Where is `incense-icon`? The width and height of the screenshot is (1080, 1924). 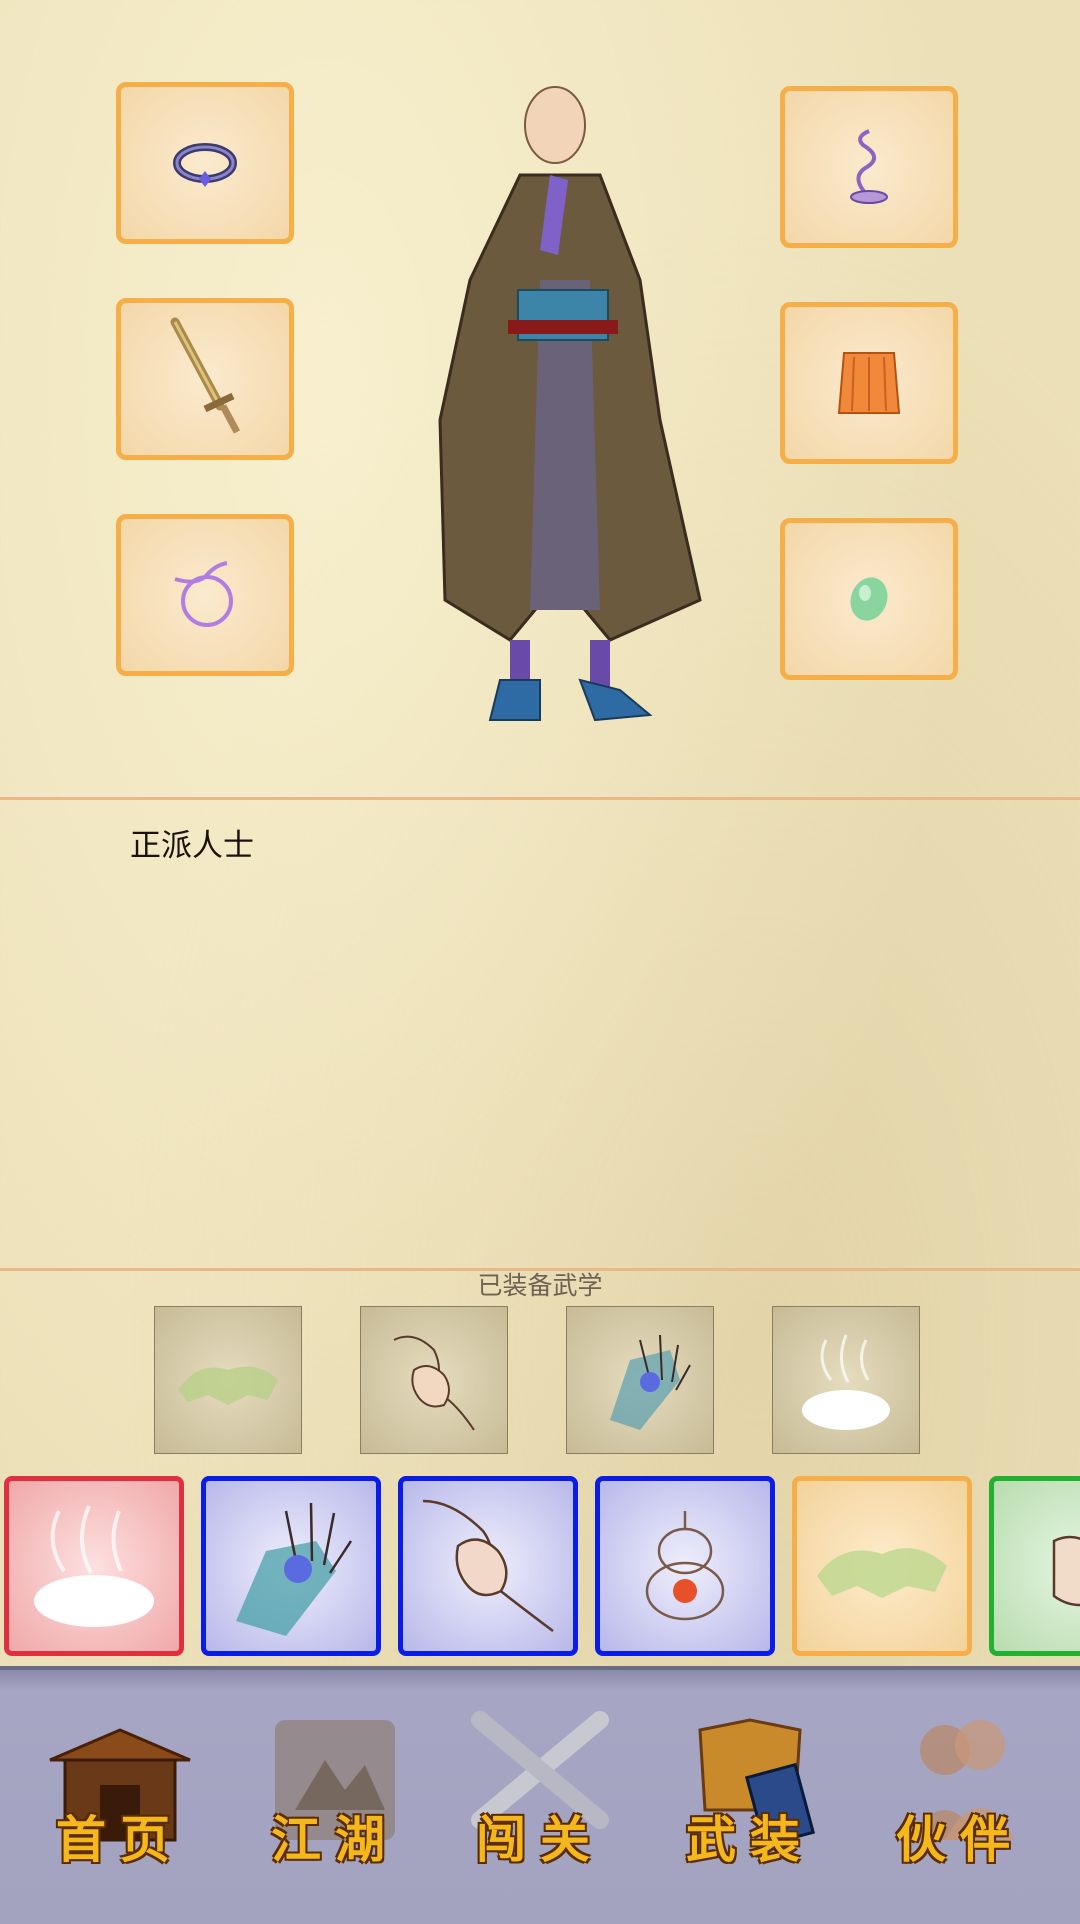
incense-icon is located at coordinates (869, 166).